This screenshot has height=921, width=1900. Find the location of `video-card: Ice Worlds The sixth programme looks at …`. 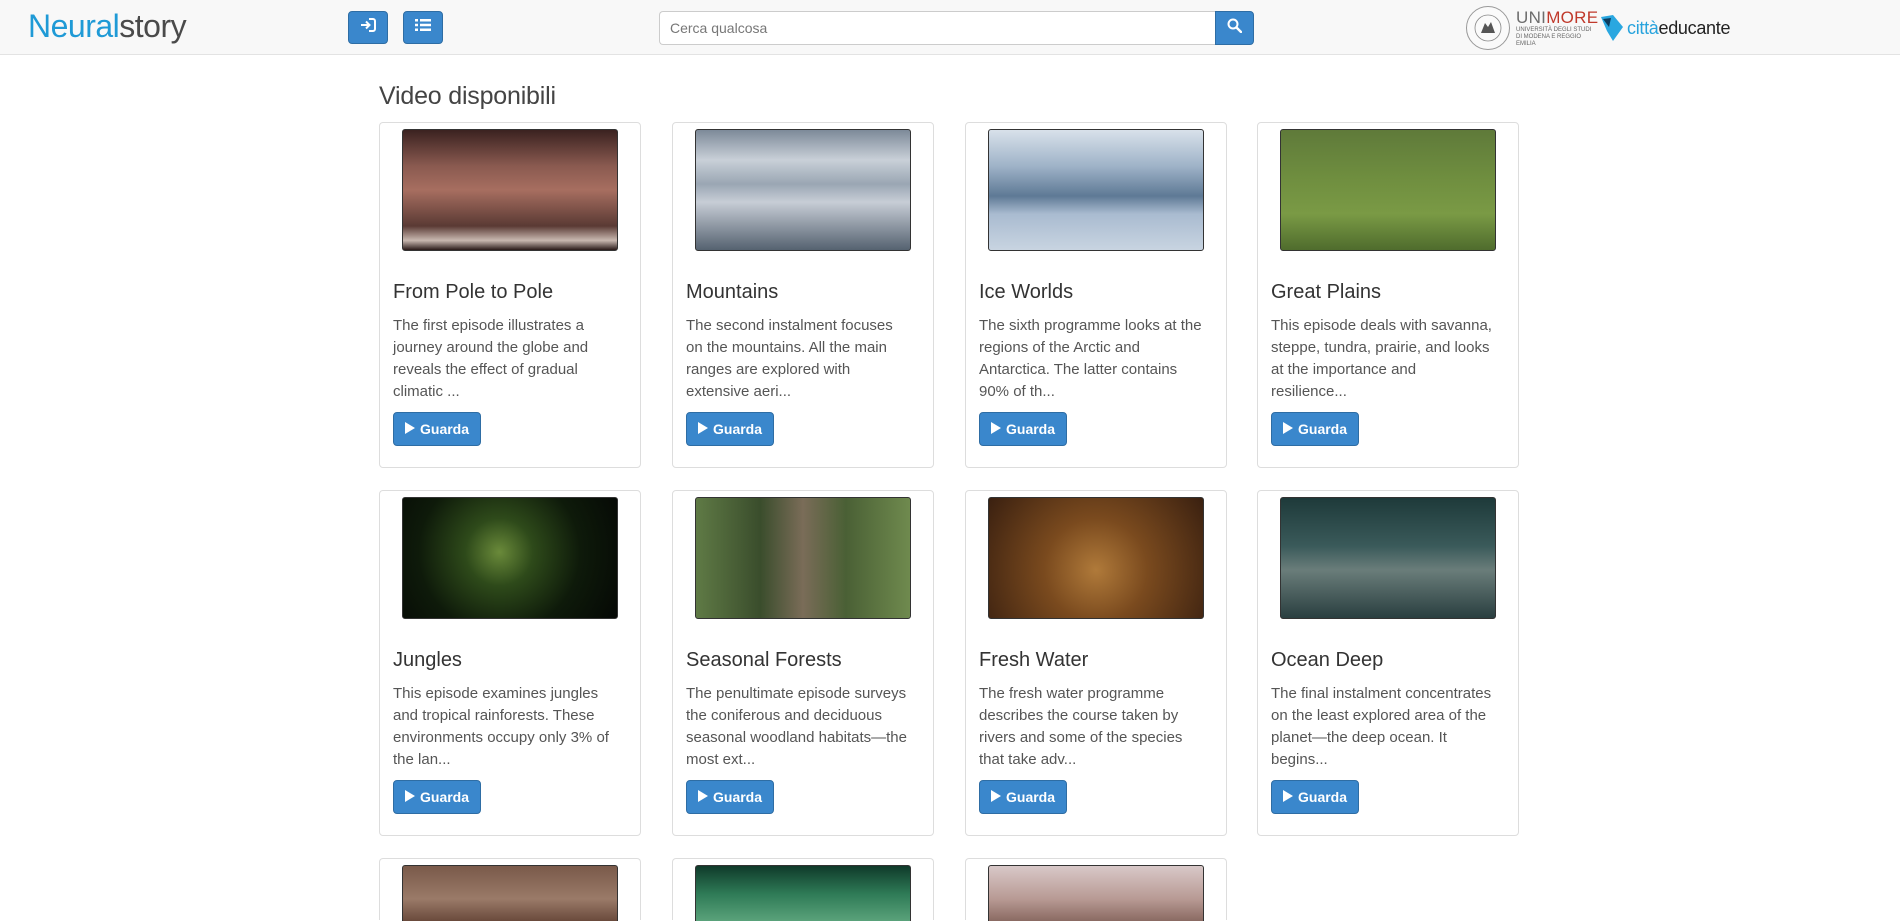

video-card: Ice Worlds The sixth programme looks at … is located at coordinates (1096, 295).